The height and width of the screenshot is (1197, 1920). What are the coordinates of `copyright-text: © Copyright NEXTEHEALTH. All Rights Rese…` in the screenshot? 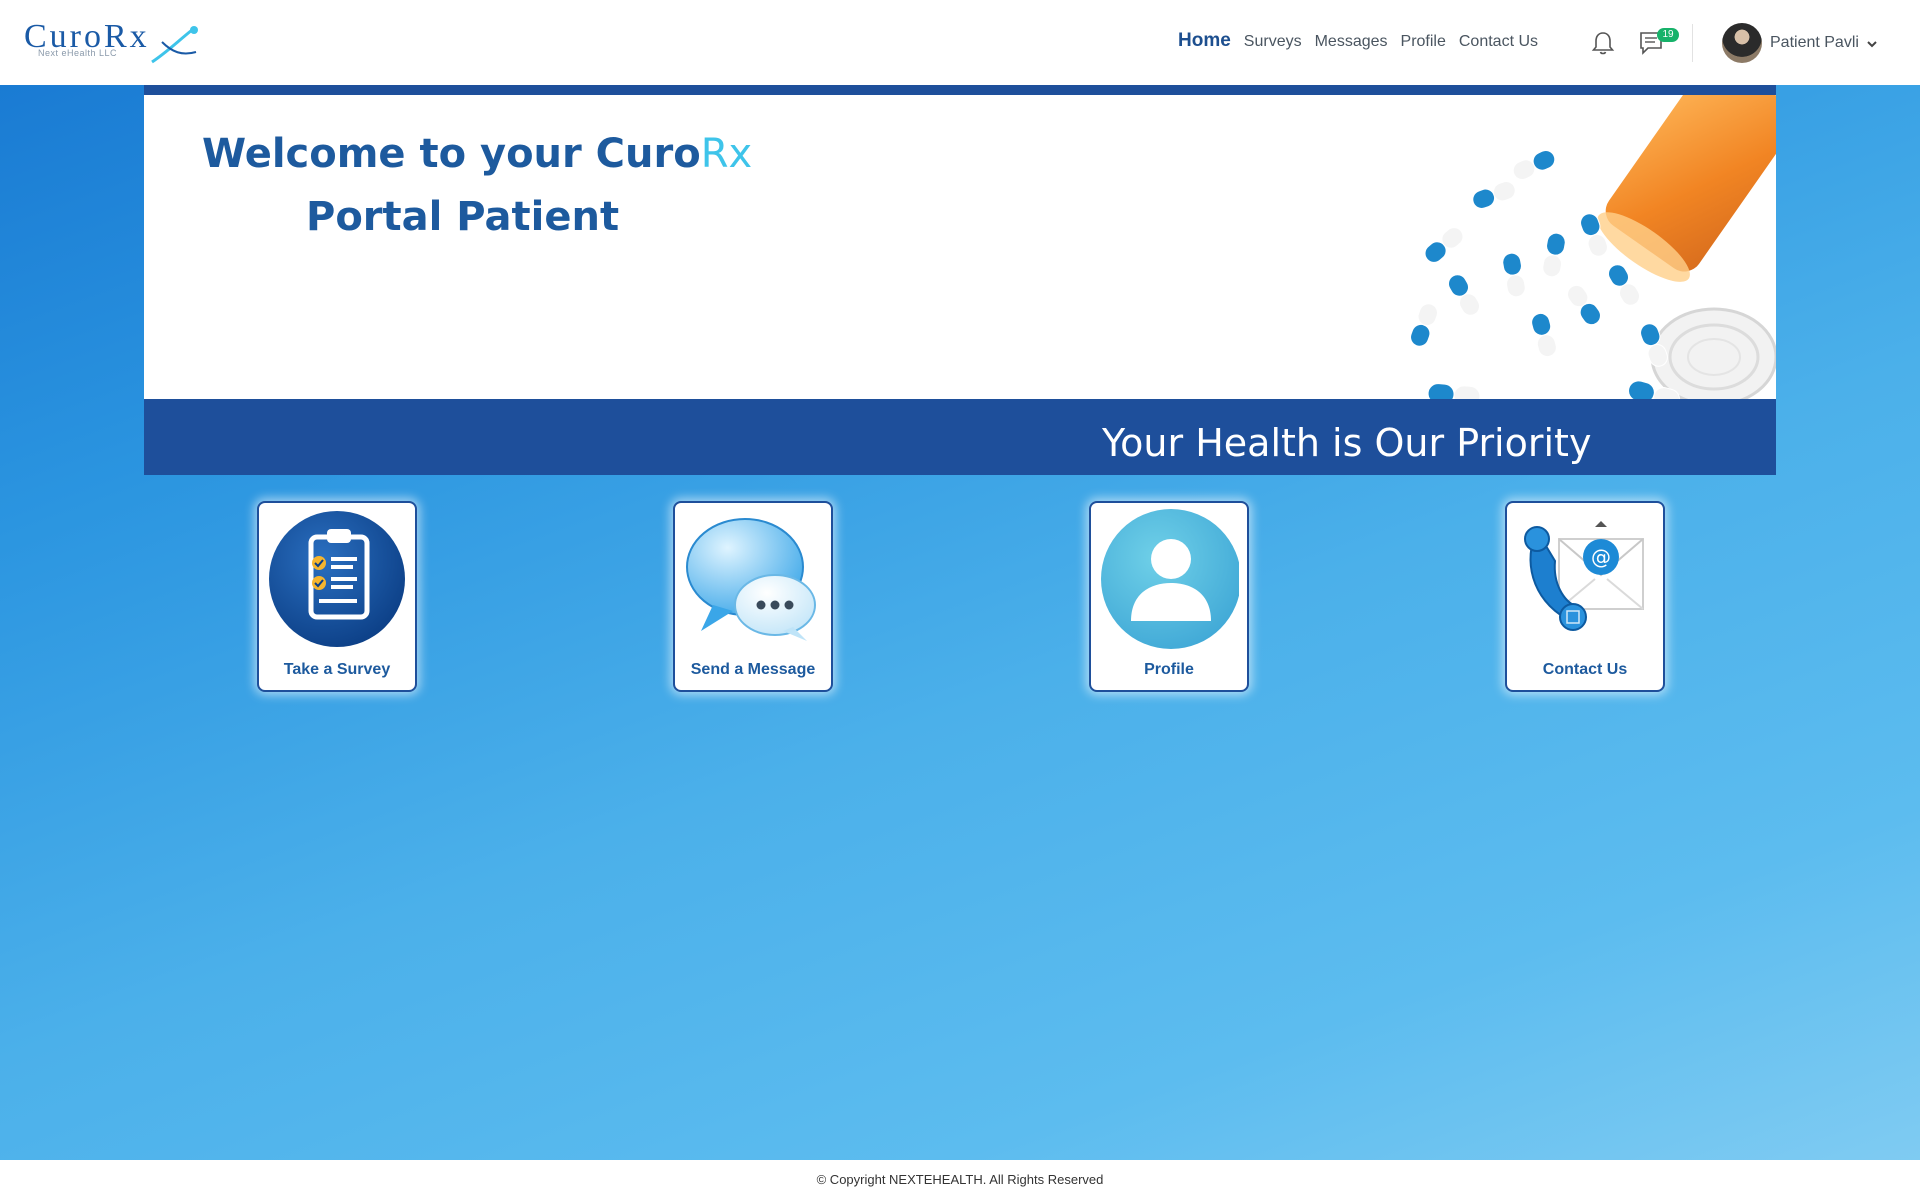 It's located at (960, 1179).